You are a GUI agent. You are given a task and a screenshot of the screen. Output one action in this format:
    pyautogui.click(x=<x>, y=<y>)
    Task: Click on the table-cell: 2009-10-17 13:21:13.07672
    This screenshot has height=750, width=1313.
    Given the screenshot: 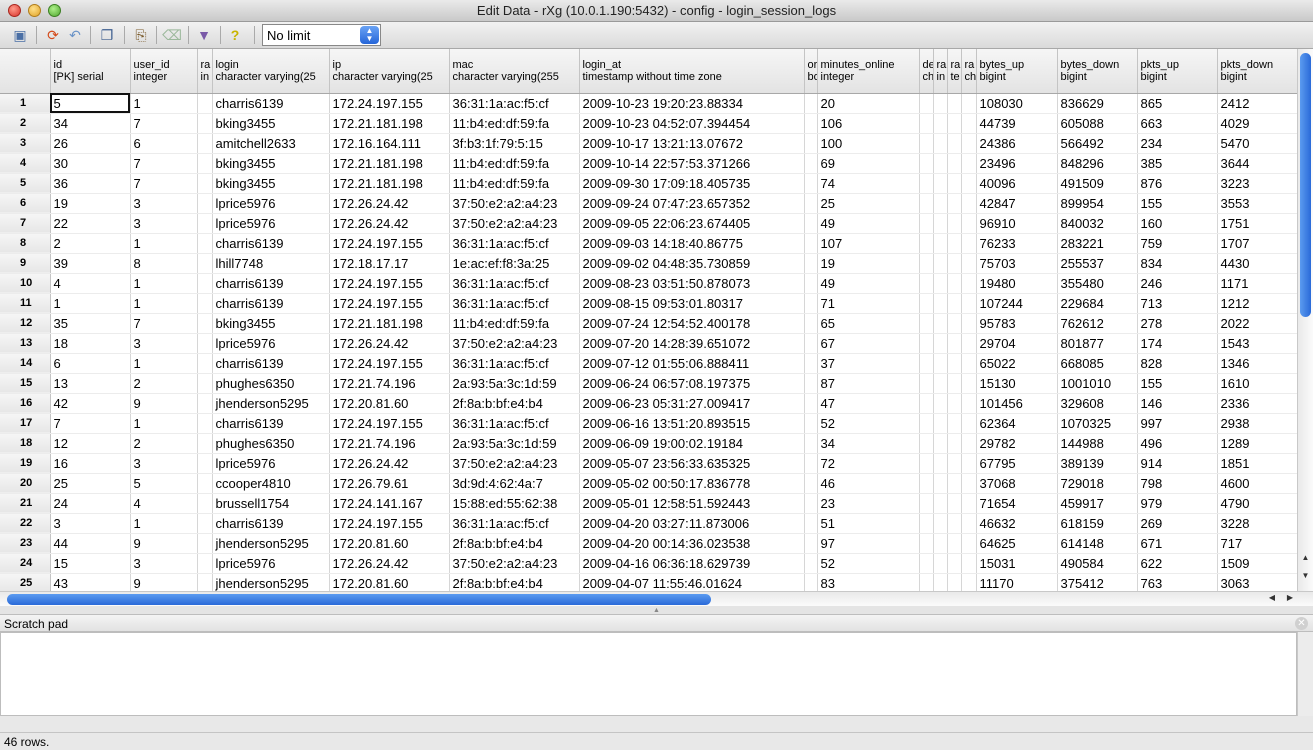 What is the action you would take?
    pyautogui.click(x=692, y=143)
    